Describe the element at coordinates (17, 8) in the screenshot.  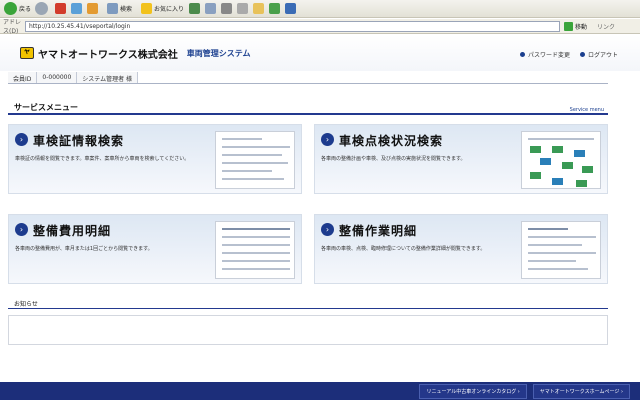
I see `back-button: 戻る` at that location.